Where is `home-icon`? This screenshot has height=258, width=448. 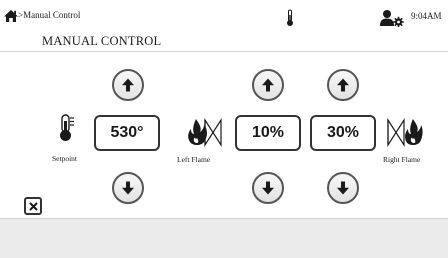 home-icon is located at coordinates (11, 16).